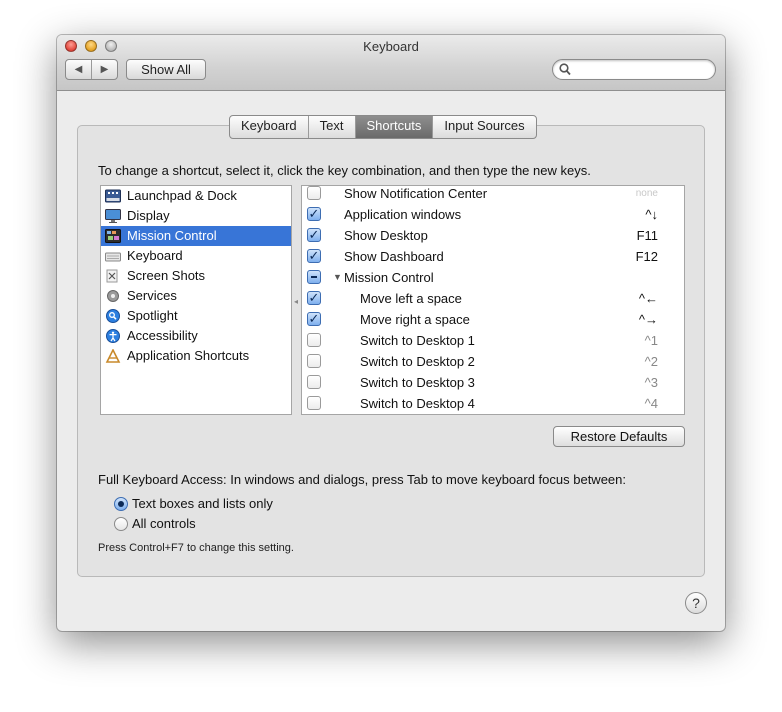  Describe the element at coordinates (651, 361) in the screenshot. I see `shortcut-key: ^2` at that location.